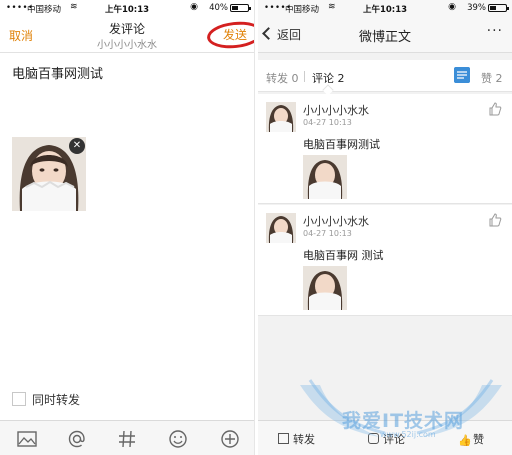 This screenshot has width=512, height=455. I want to click on comment-text: 电脑百事网测试, so click(341, 144).